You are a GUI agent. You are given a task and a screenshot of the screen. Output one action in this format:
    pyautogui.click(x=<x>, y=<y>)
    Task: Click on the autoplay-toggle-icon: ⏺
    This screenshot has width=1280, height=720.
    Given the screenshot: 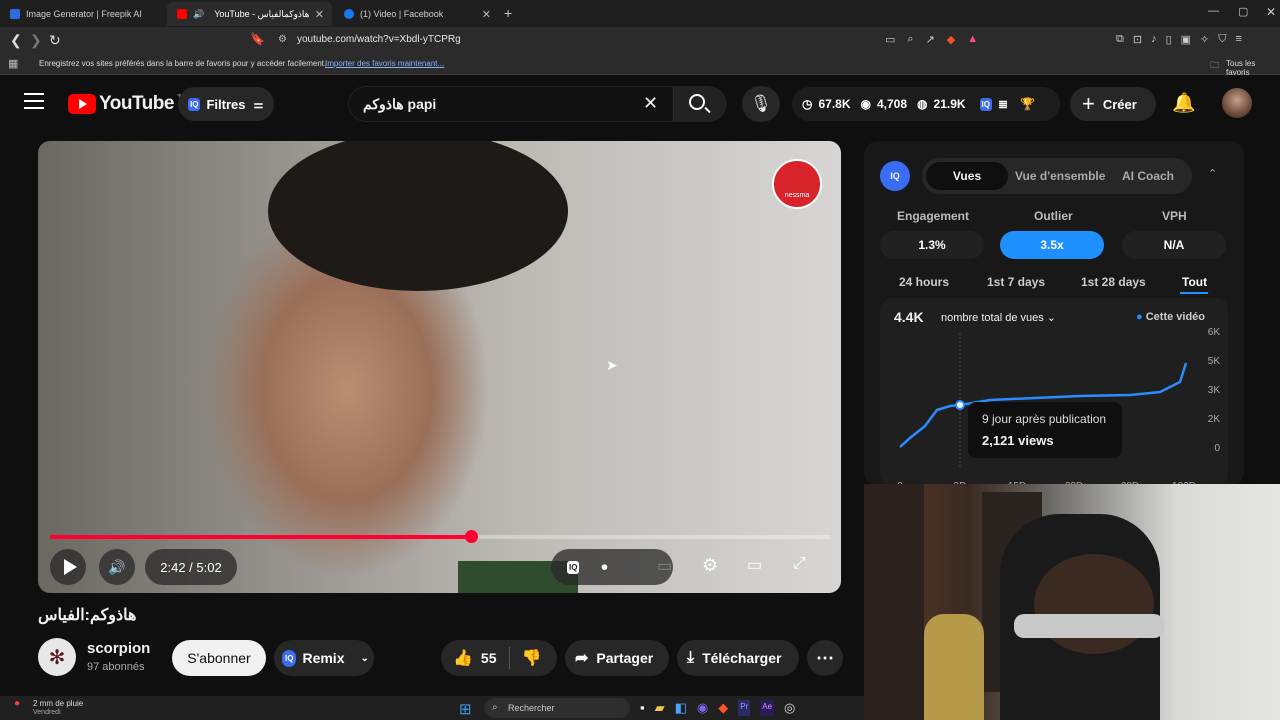 What is the action you would take?
    pyautogui.click(x=604, y=567)
    